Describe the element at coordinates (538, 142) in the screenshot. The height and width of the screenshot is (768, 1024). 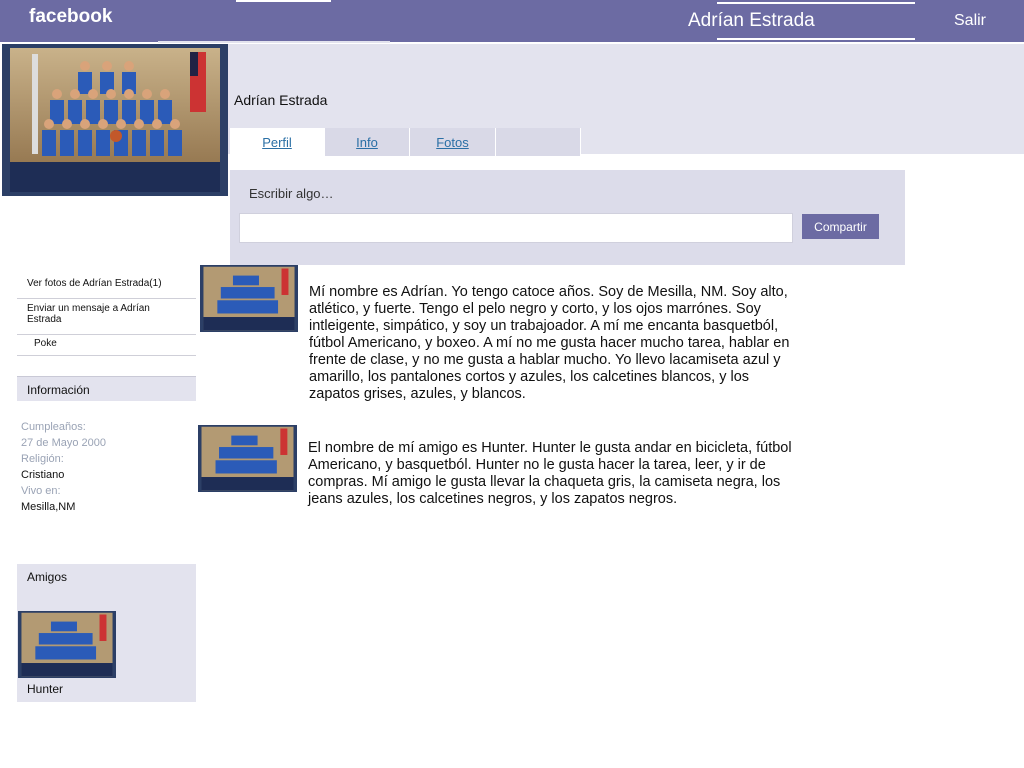
I see `tab-empty` at that location.